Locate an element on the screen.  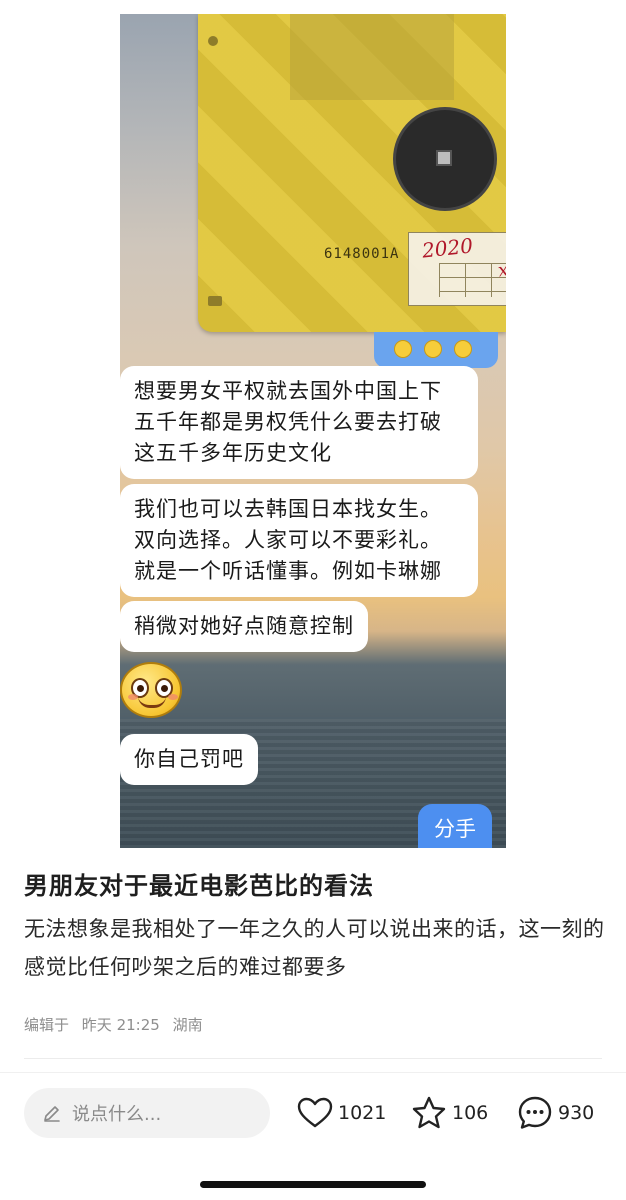
chat-bubble-right-partial is located at coordinates (436, 350).